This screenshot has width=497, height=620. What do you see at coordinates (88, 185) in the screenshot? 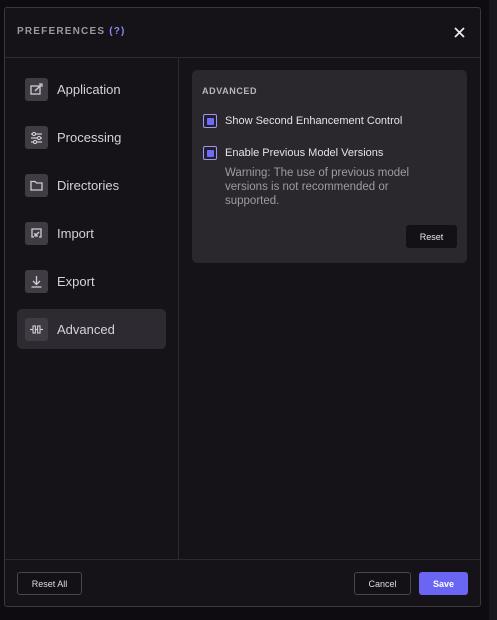
I see `sidebar-item-label: Directories` at bounding box center [88, 185].